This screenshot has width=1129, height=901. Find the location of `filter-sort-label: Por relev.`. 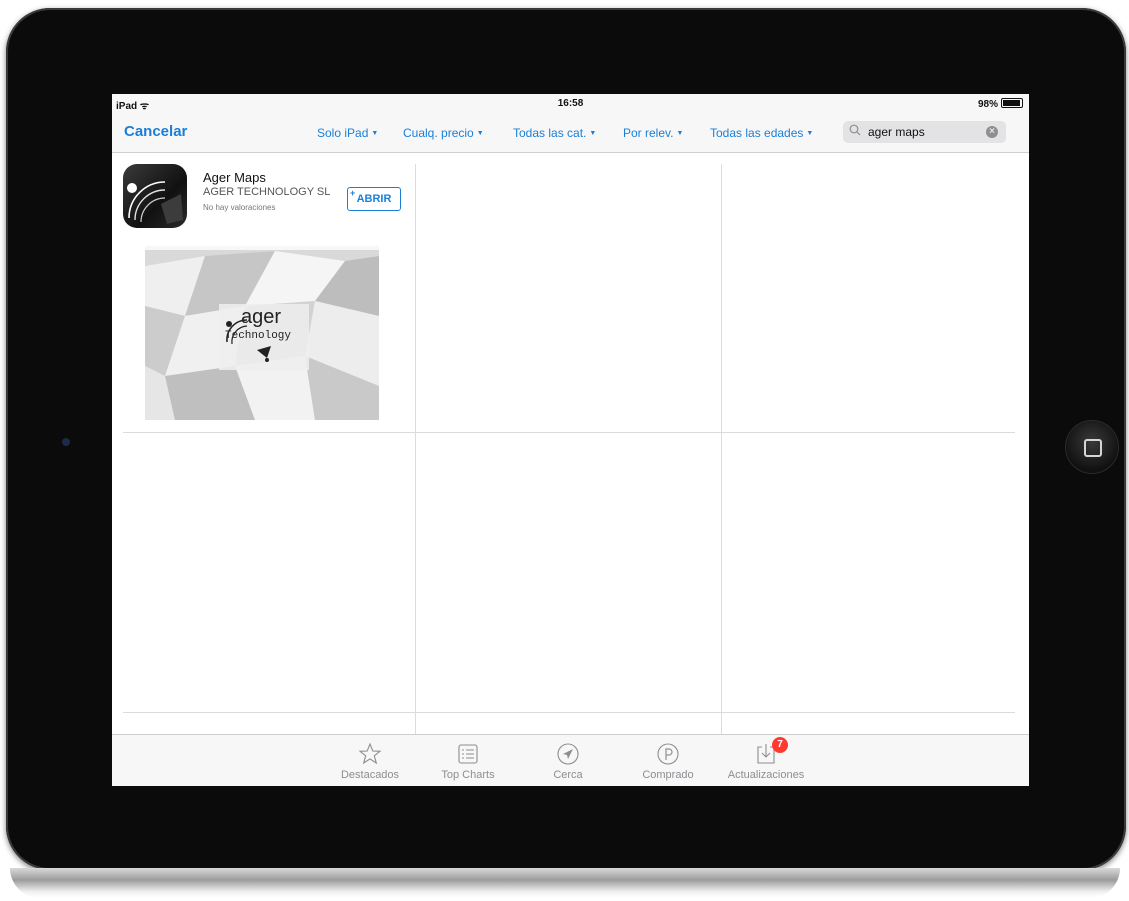

filter-sort-label: Por relev. is located at coordinates (648, 133).